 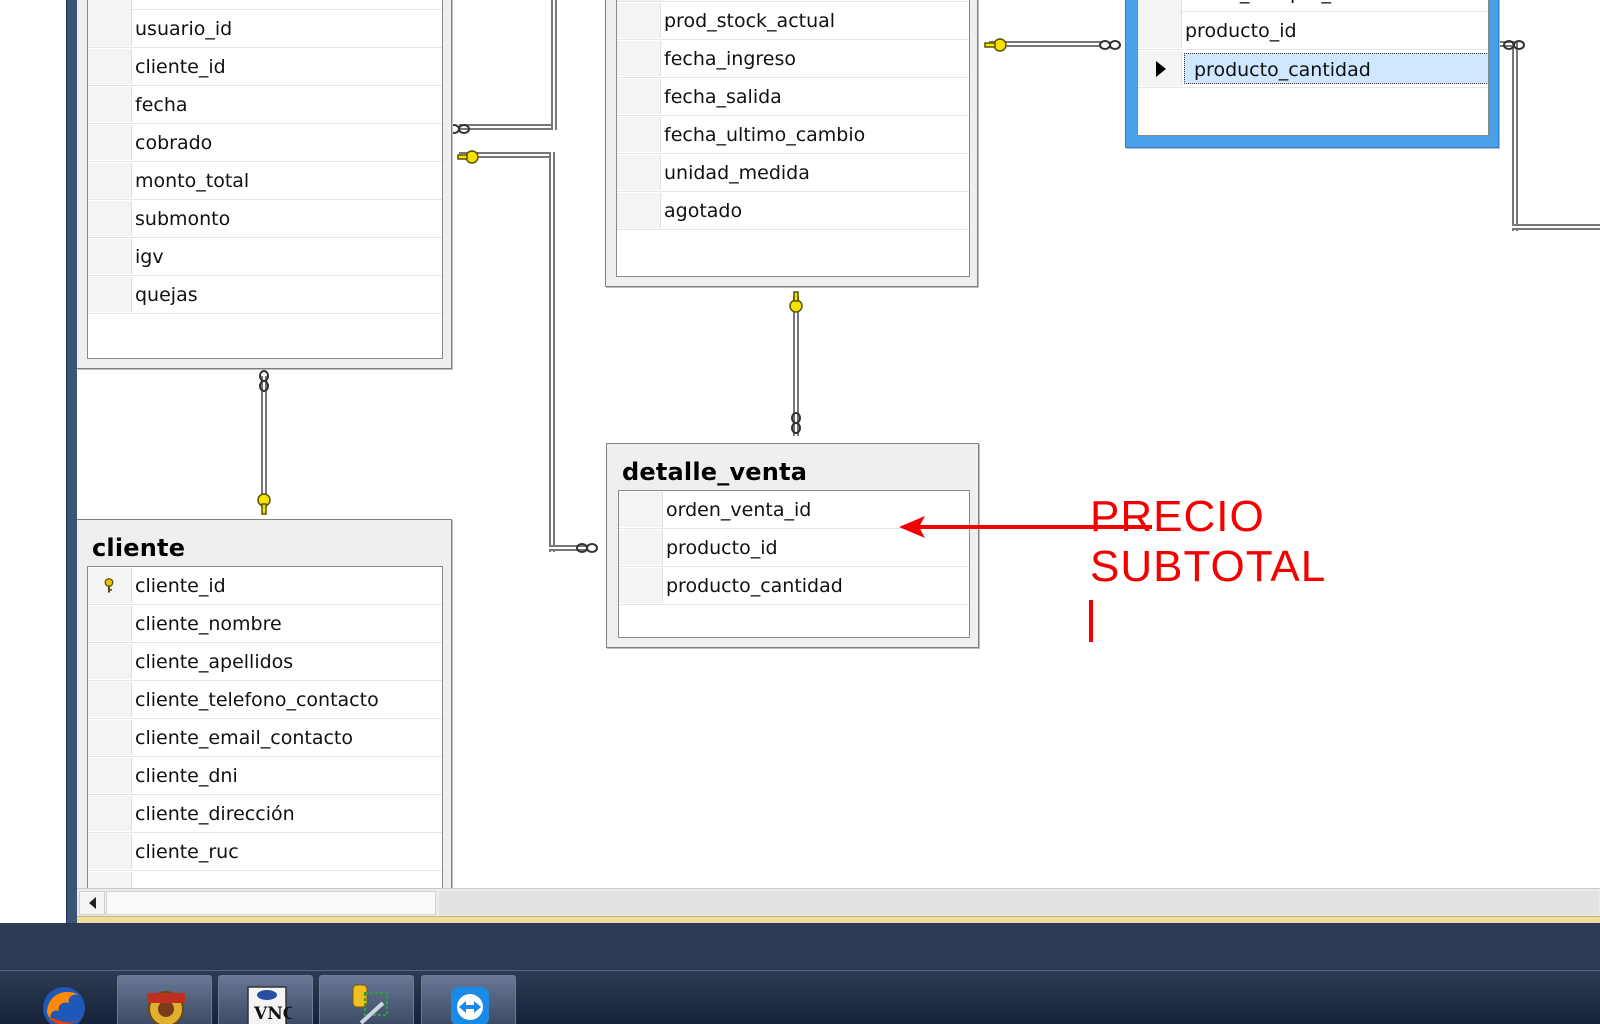 I want to click on column-name: fecha_salida, so click(x=723, y=97).